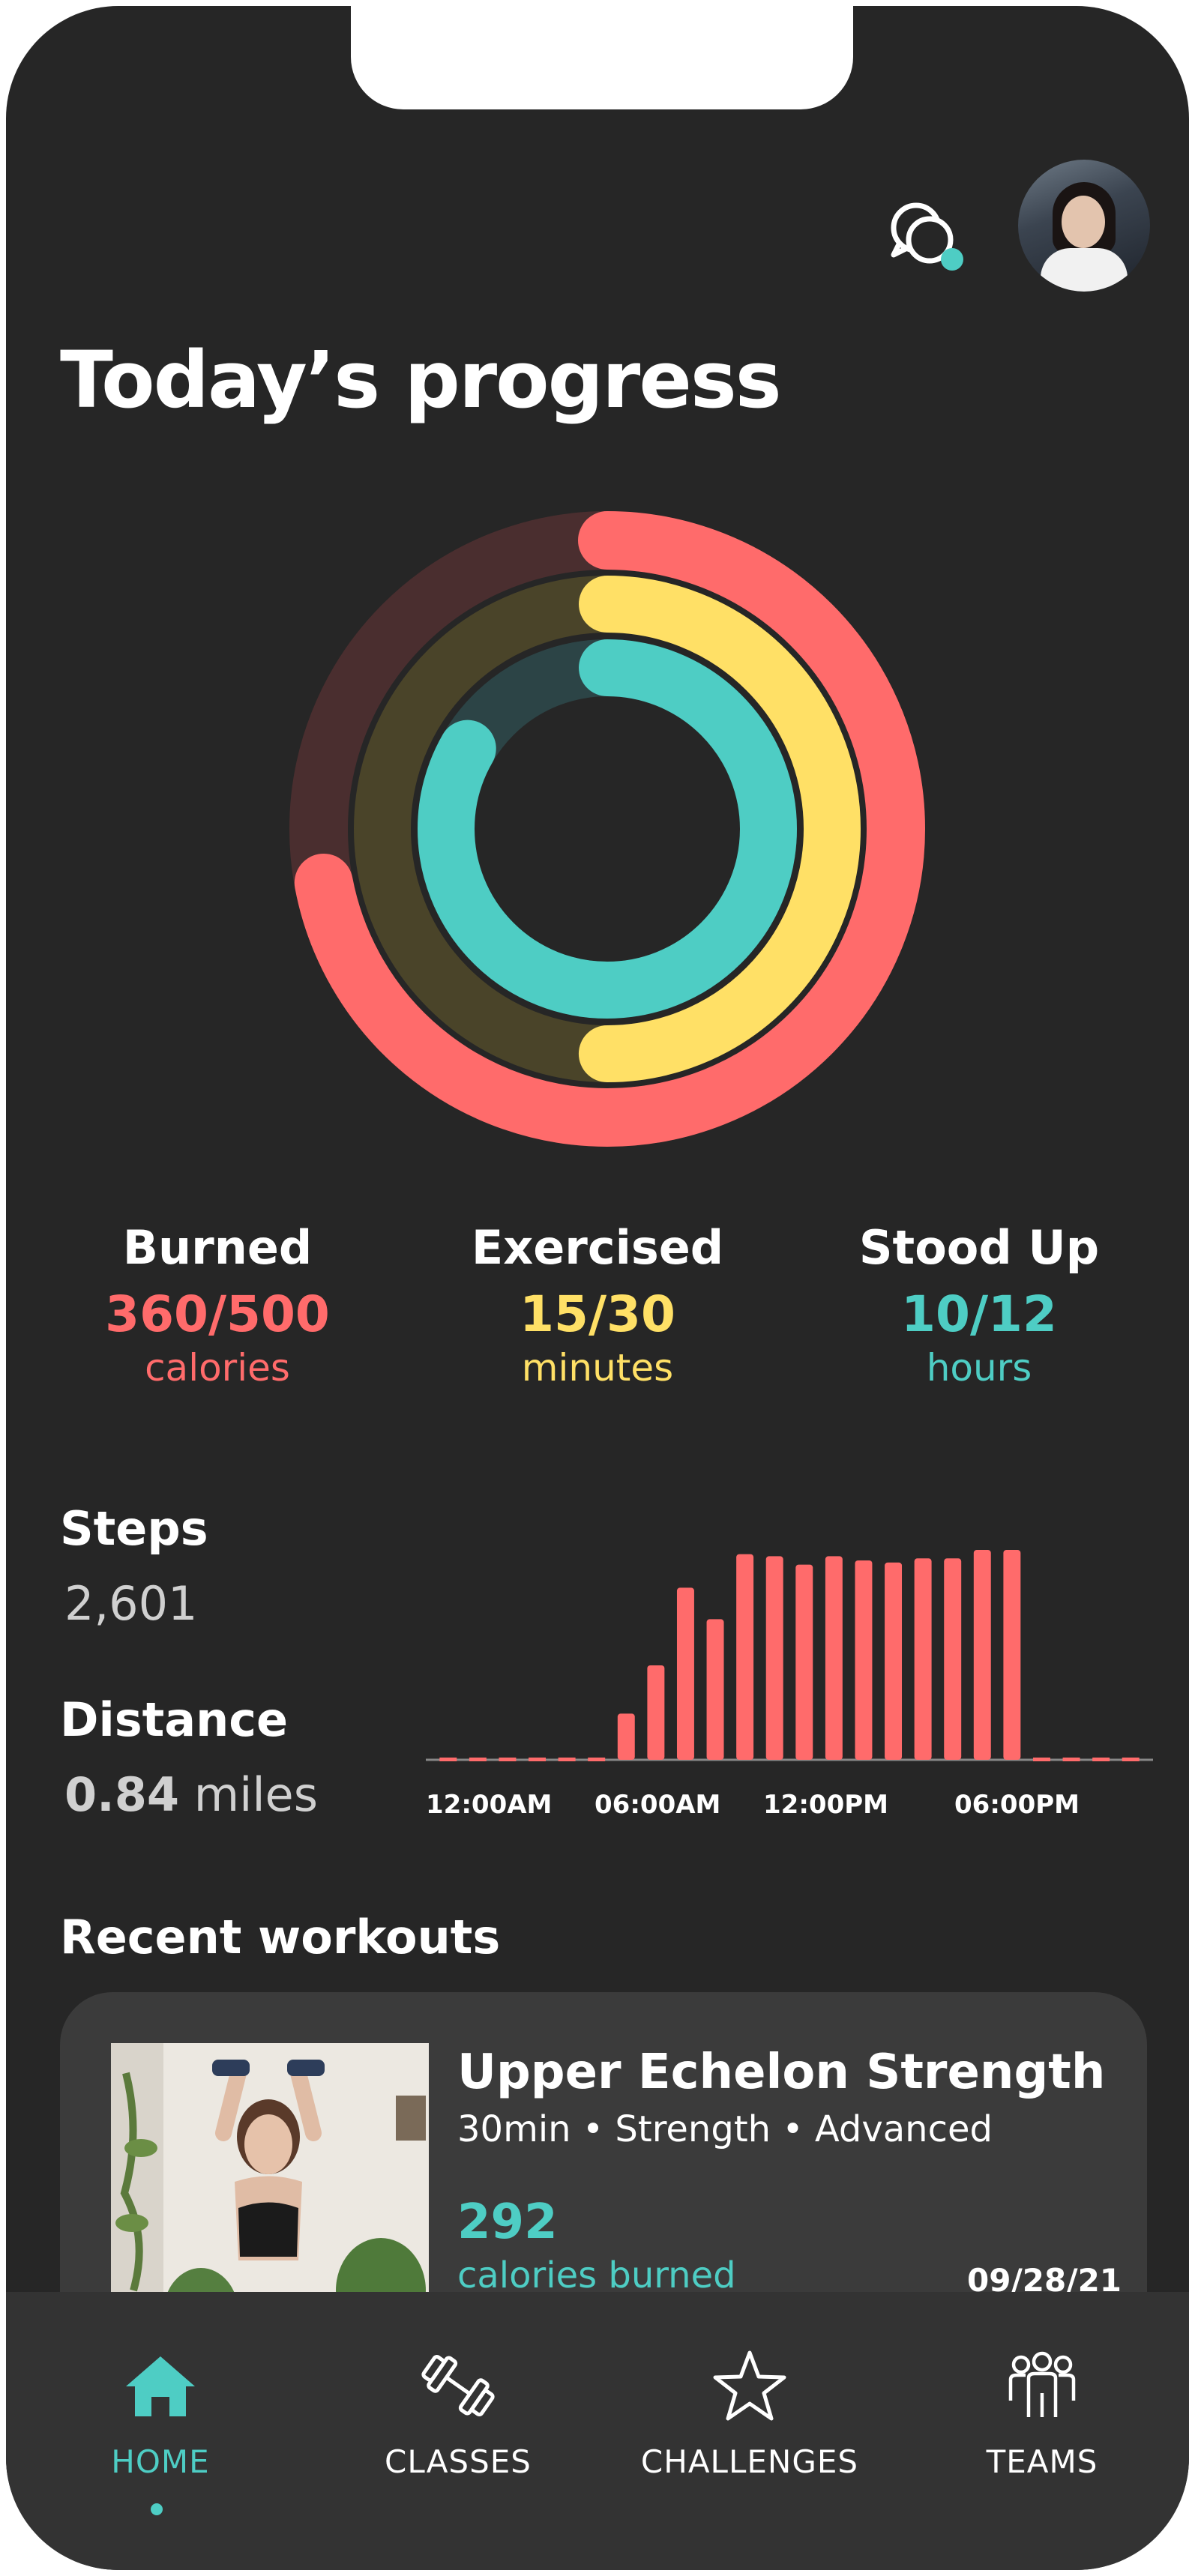 Image resolution: width=1195 pixels, height=2576 pixels. I want to click on stat-unit: hours, so click(979, 1368).